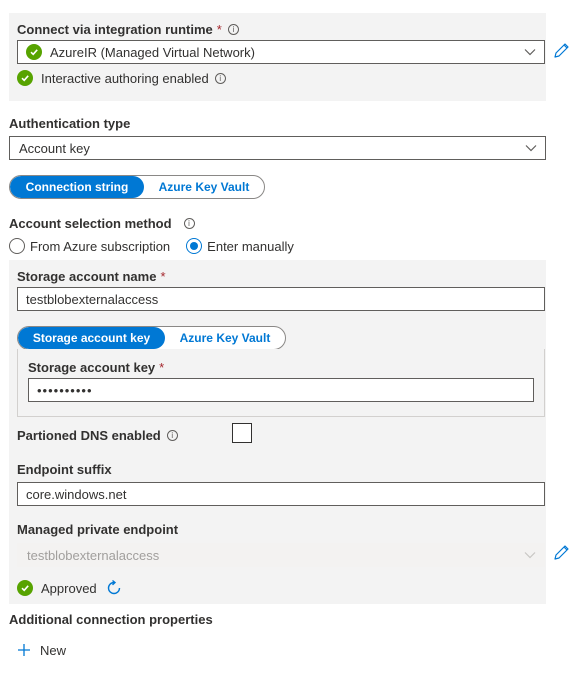 This screenshot has height=677, width=582. Describe the element at coordinates (281, 555) in the screenshot. I see `private-endpoint-dropdown: testblobexternalaccess` at that location.